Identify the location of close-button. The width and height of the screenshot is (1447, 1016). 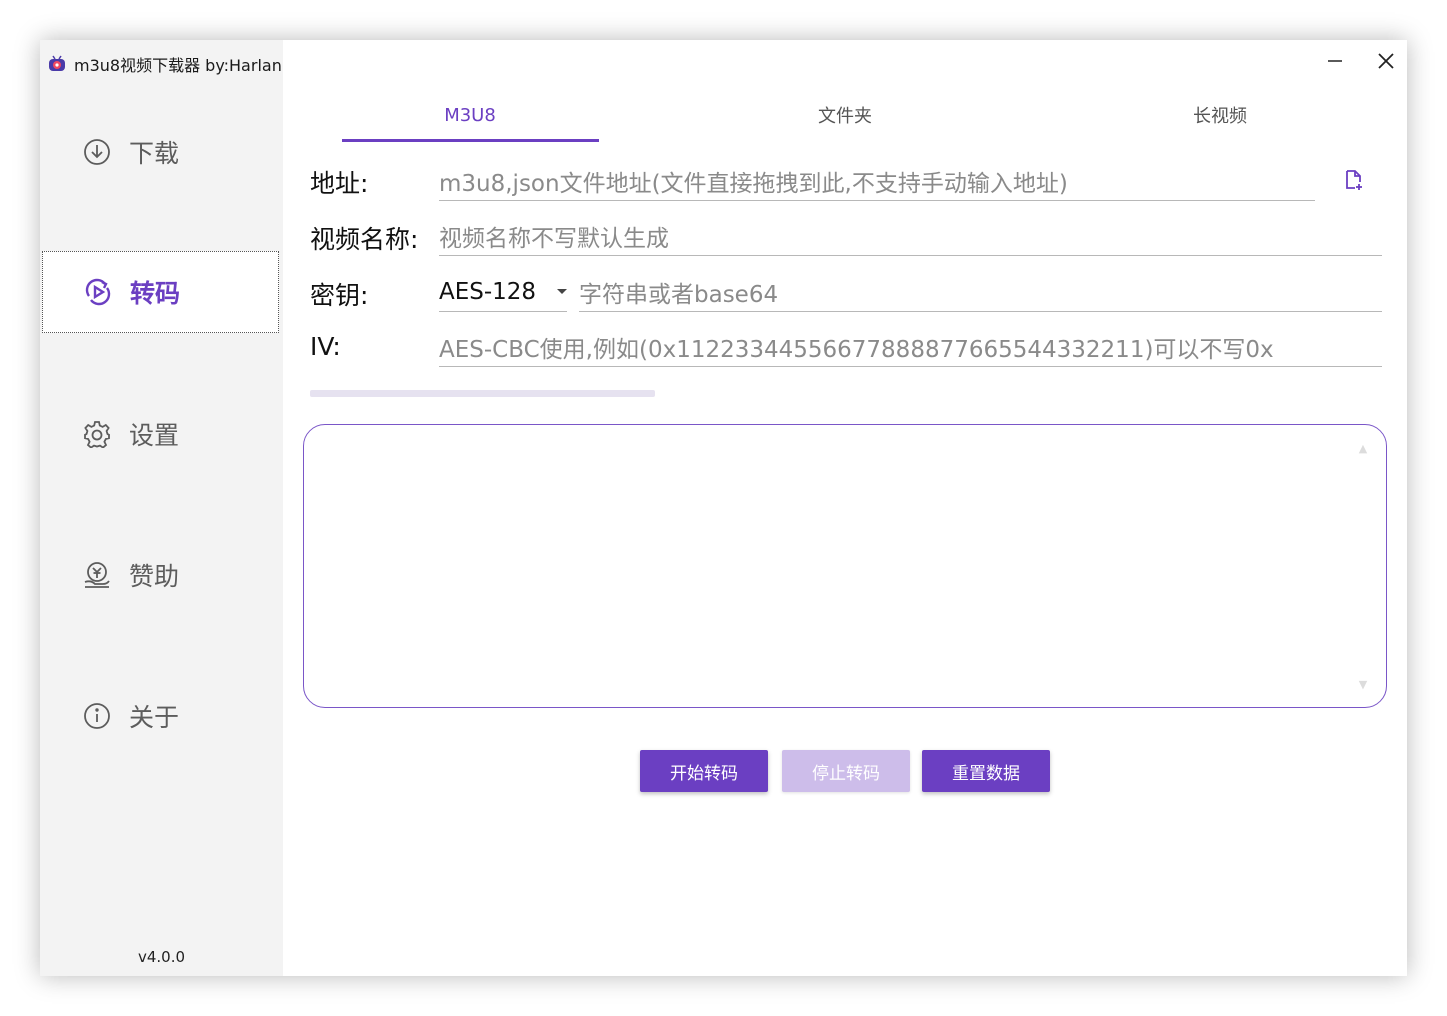
(1386, 63).